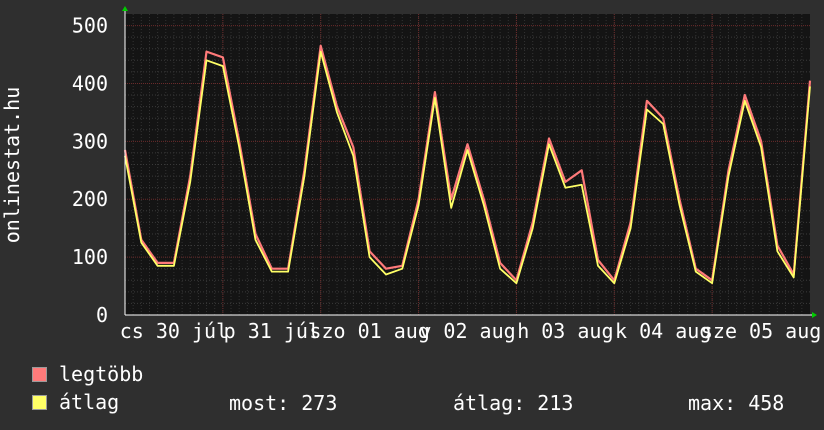 The height and width of the screenshot is (430, 824). I want to click on legend-label-legtobb: legtöbb, so click(101, 374).